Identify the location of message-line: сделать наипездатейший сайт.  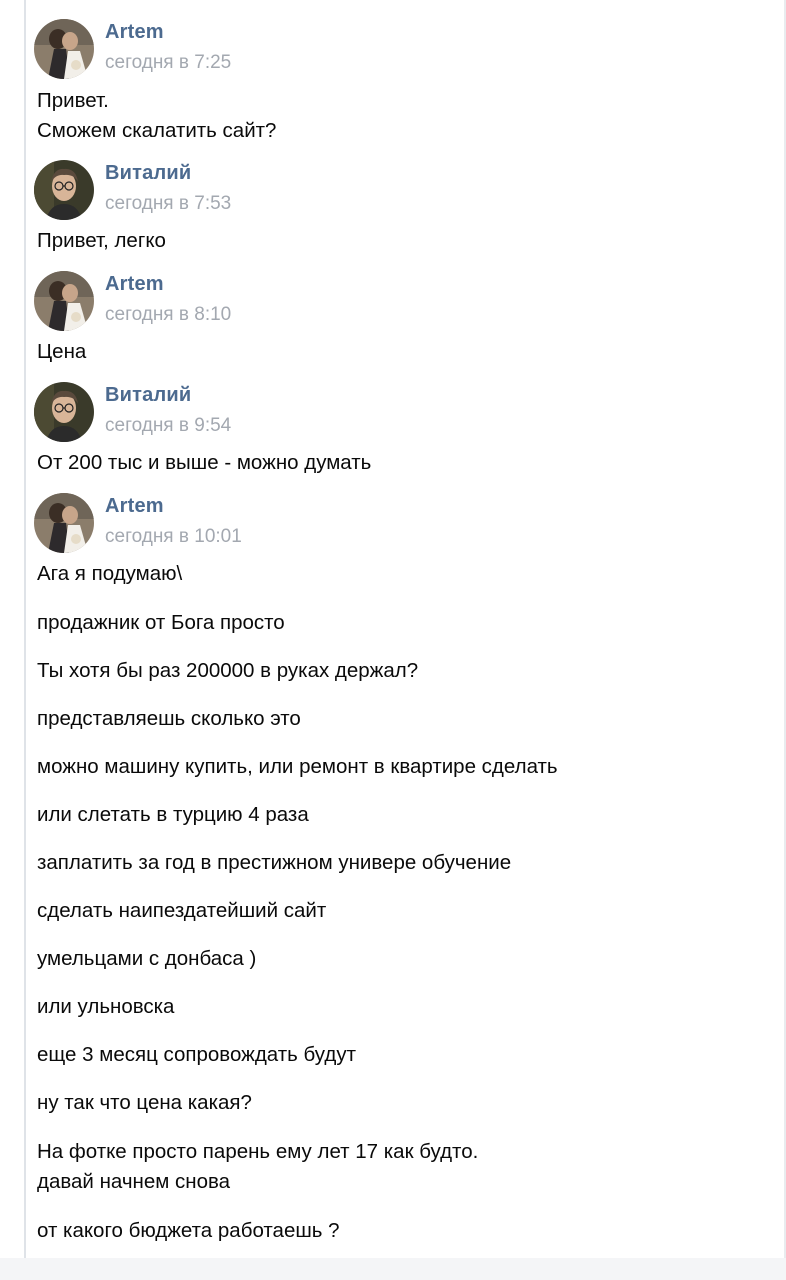
(182, 910).